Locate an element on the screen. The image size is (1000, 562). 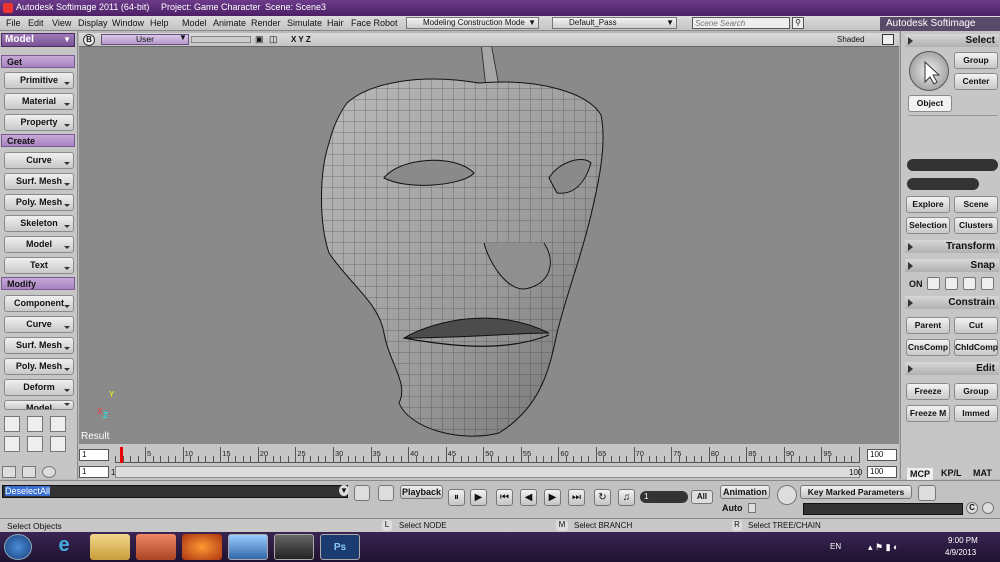
snap-surface-icon is located at coordinates (969, 283).